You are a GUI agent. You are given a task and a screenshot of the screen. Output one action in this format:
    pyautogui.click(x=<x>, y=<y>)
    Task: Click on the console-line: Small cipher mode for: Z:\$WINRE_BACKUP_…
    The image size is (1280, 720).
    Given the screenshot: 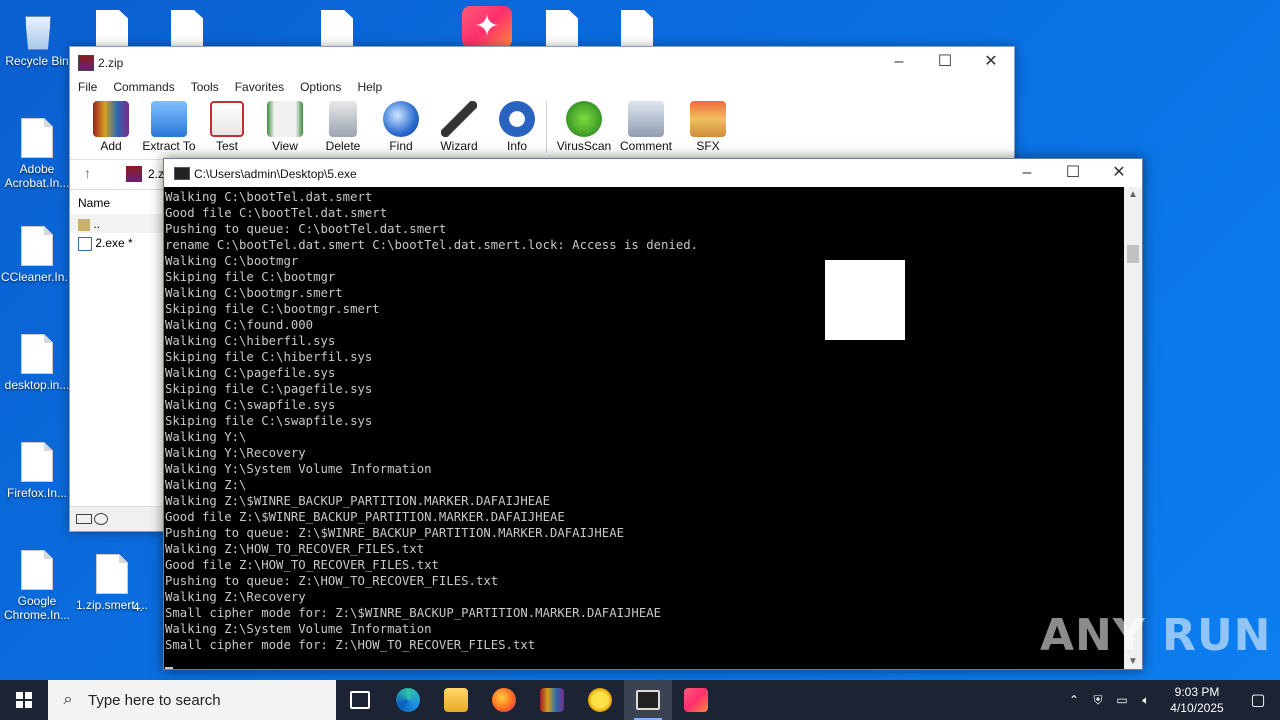 What is the action you would take?
    pyautogui.click(x=413, y=613)
    